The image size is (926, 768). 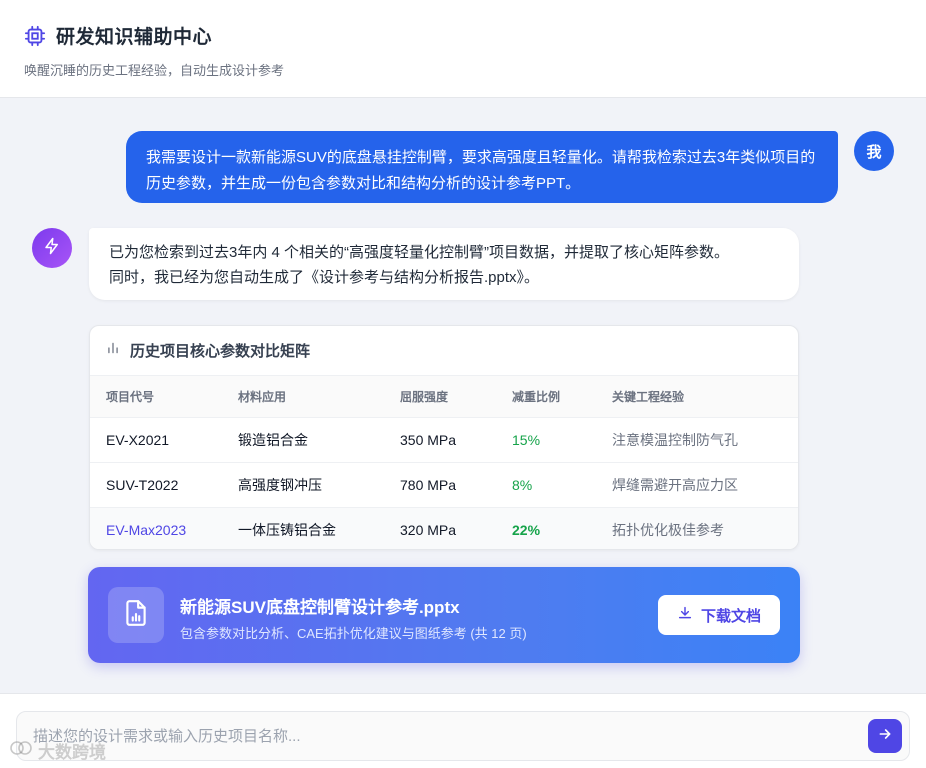 I want to click on input-bar, so click(x=463, y=730).